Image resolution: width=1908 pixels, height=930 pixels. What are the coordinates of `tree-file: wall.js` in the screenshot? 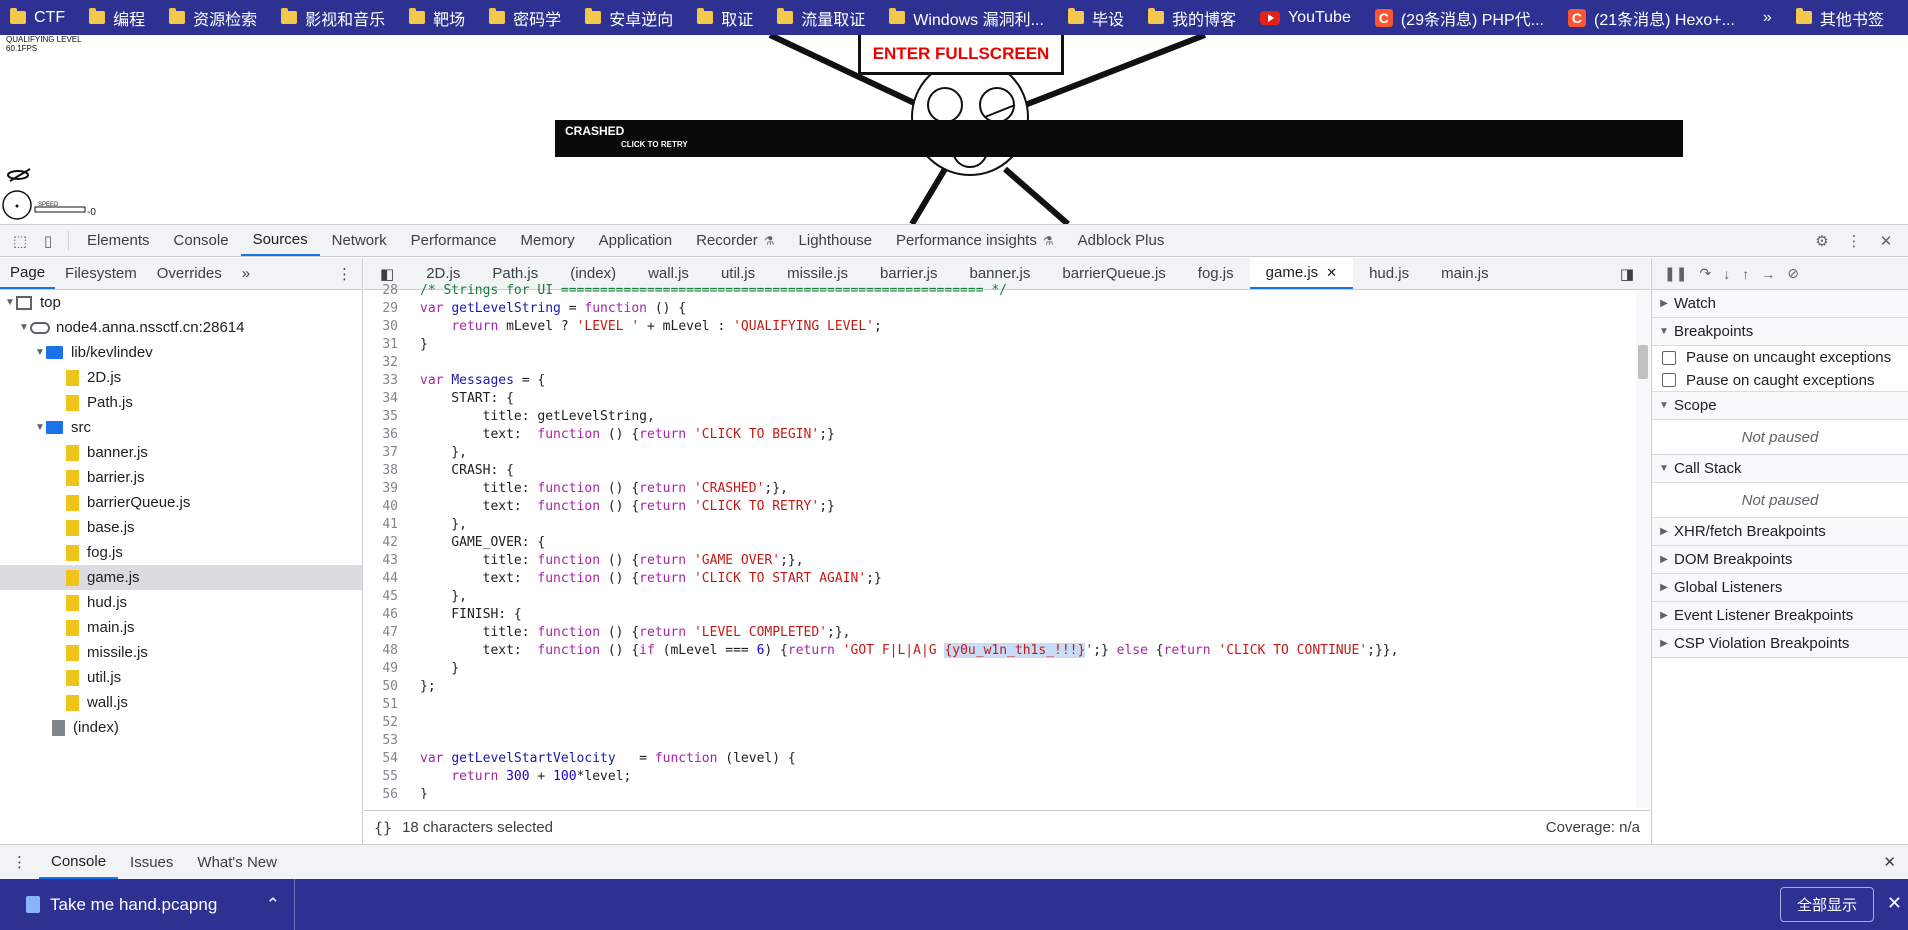 It's located at (181, 702).